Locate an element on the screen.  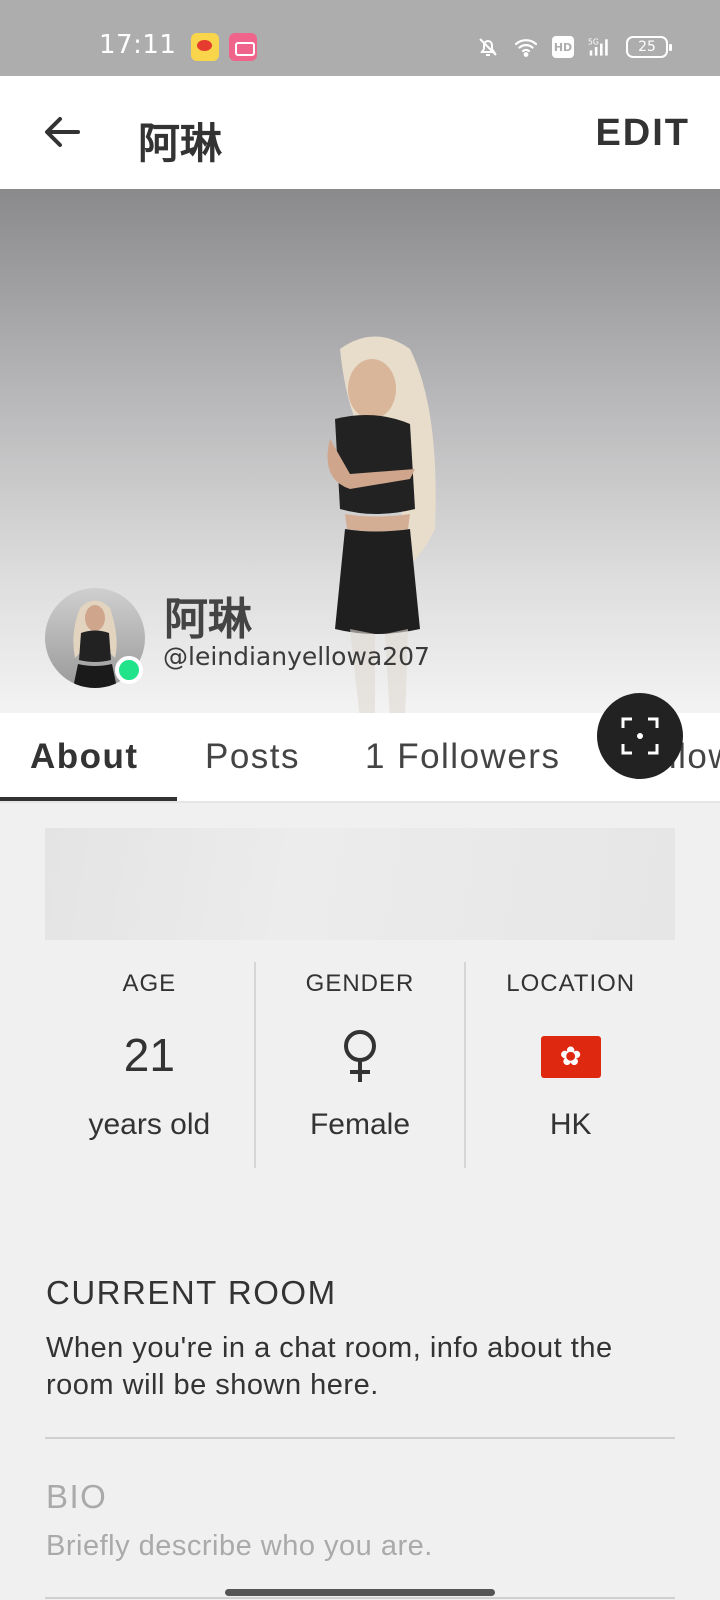
bilibili-app-icon is located at coordinates (243, 47).